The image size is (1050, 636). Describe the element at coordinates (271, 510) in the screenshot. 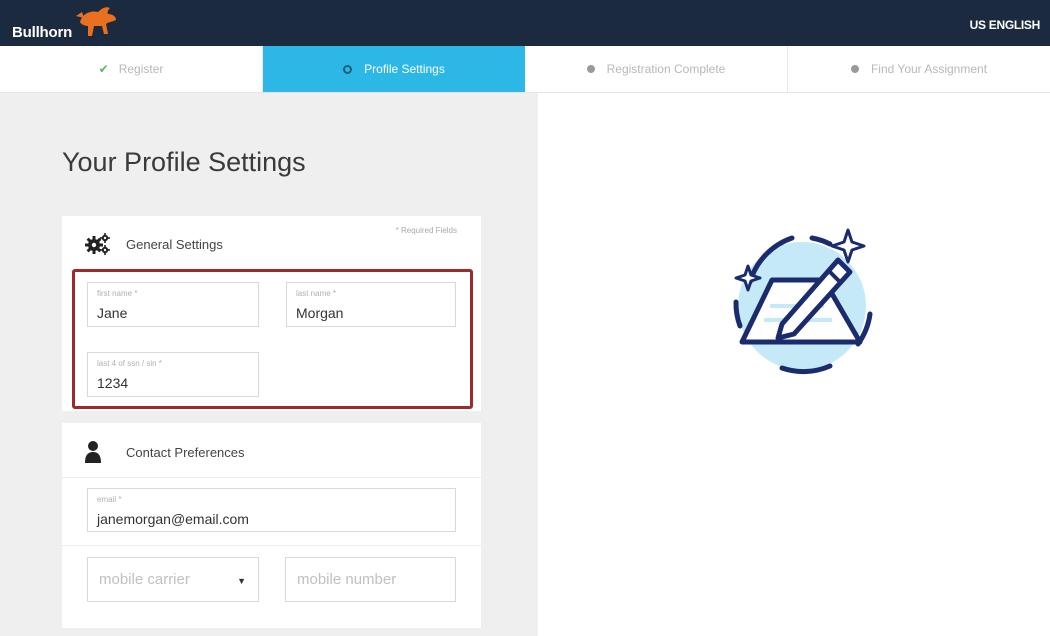

I see `email-field: email * janemorgan@email.com` at that location.